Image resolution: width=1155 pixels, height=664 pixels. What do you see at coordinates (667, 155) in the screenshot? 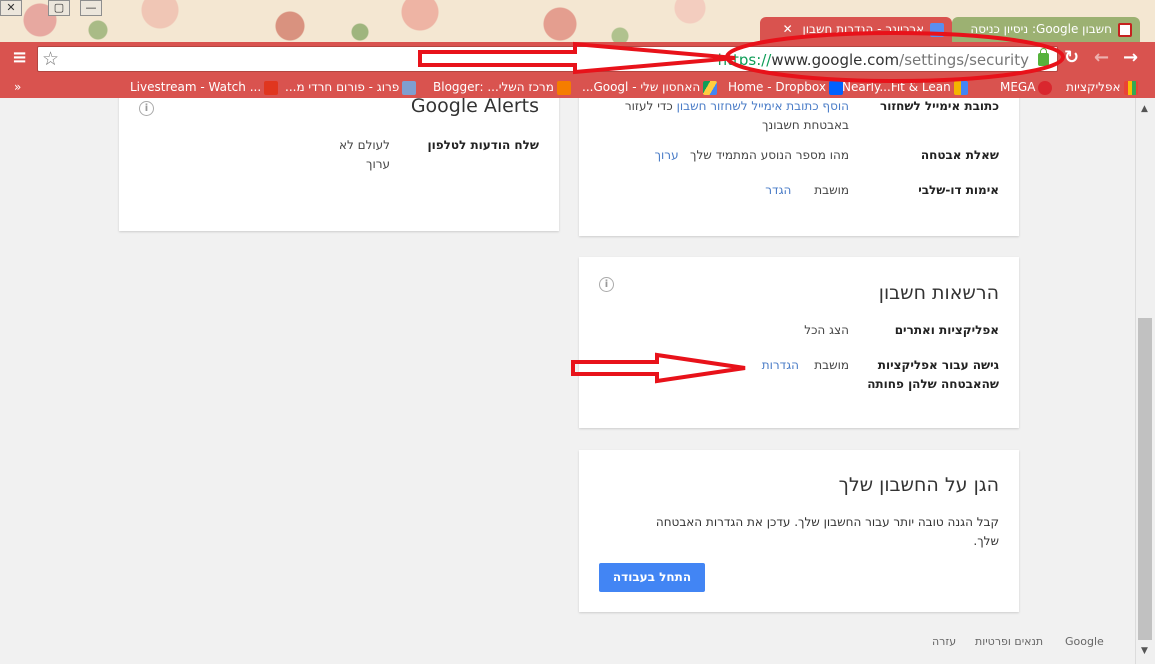
I see `security-question-edit-link: ערוך` at bounding box center [667, 155].